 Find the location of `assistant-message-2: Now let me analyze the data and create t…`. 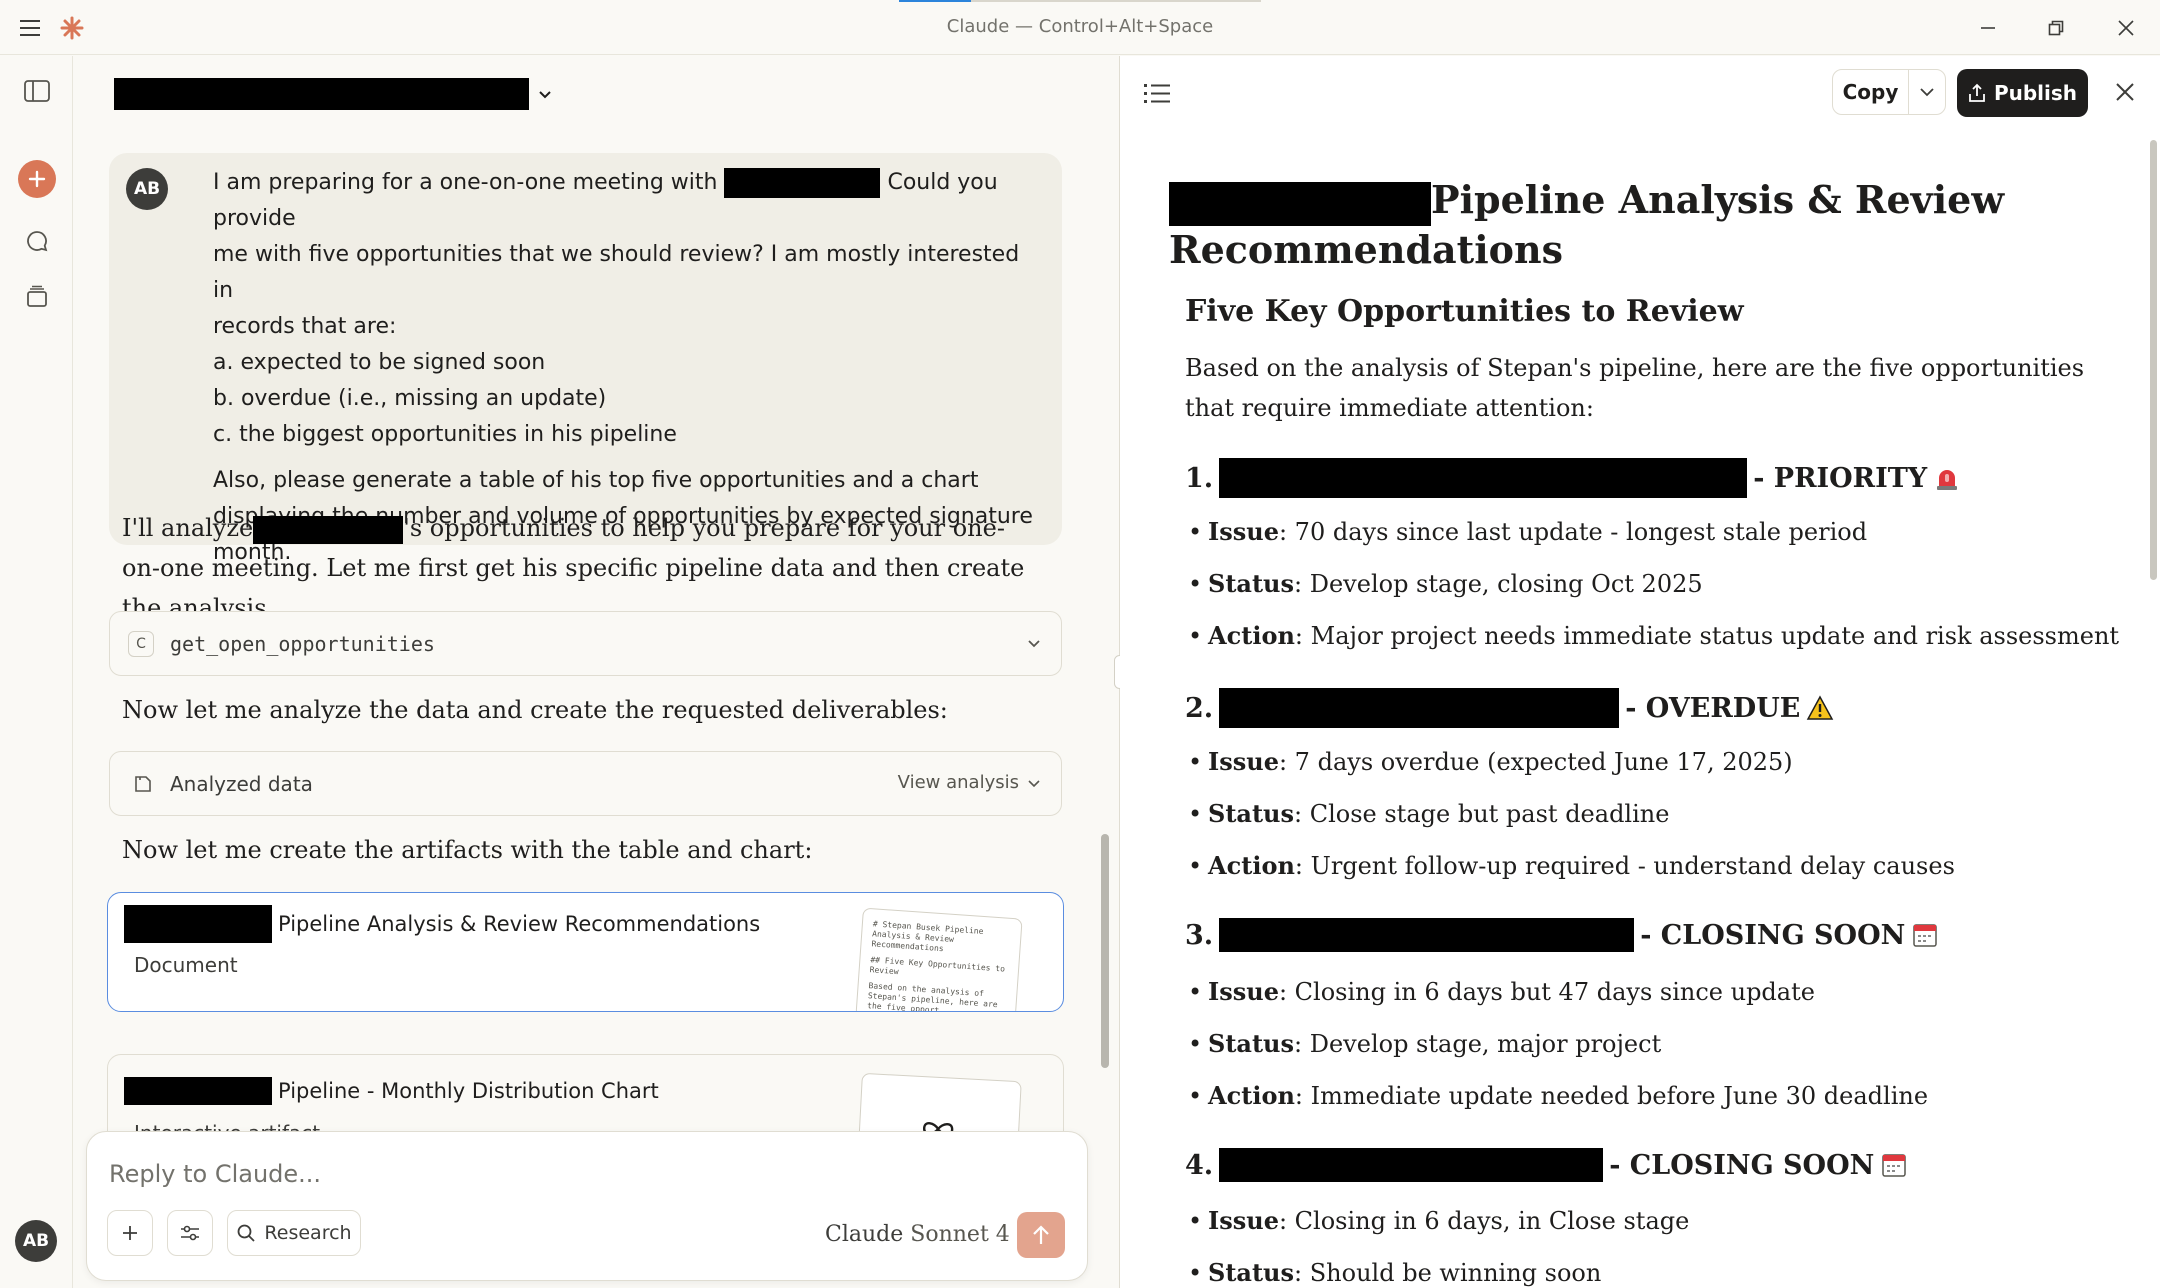

assistant-message-2: Now let me analyze the data and create t… is located at coordinates (535, 710).